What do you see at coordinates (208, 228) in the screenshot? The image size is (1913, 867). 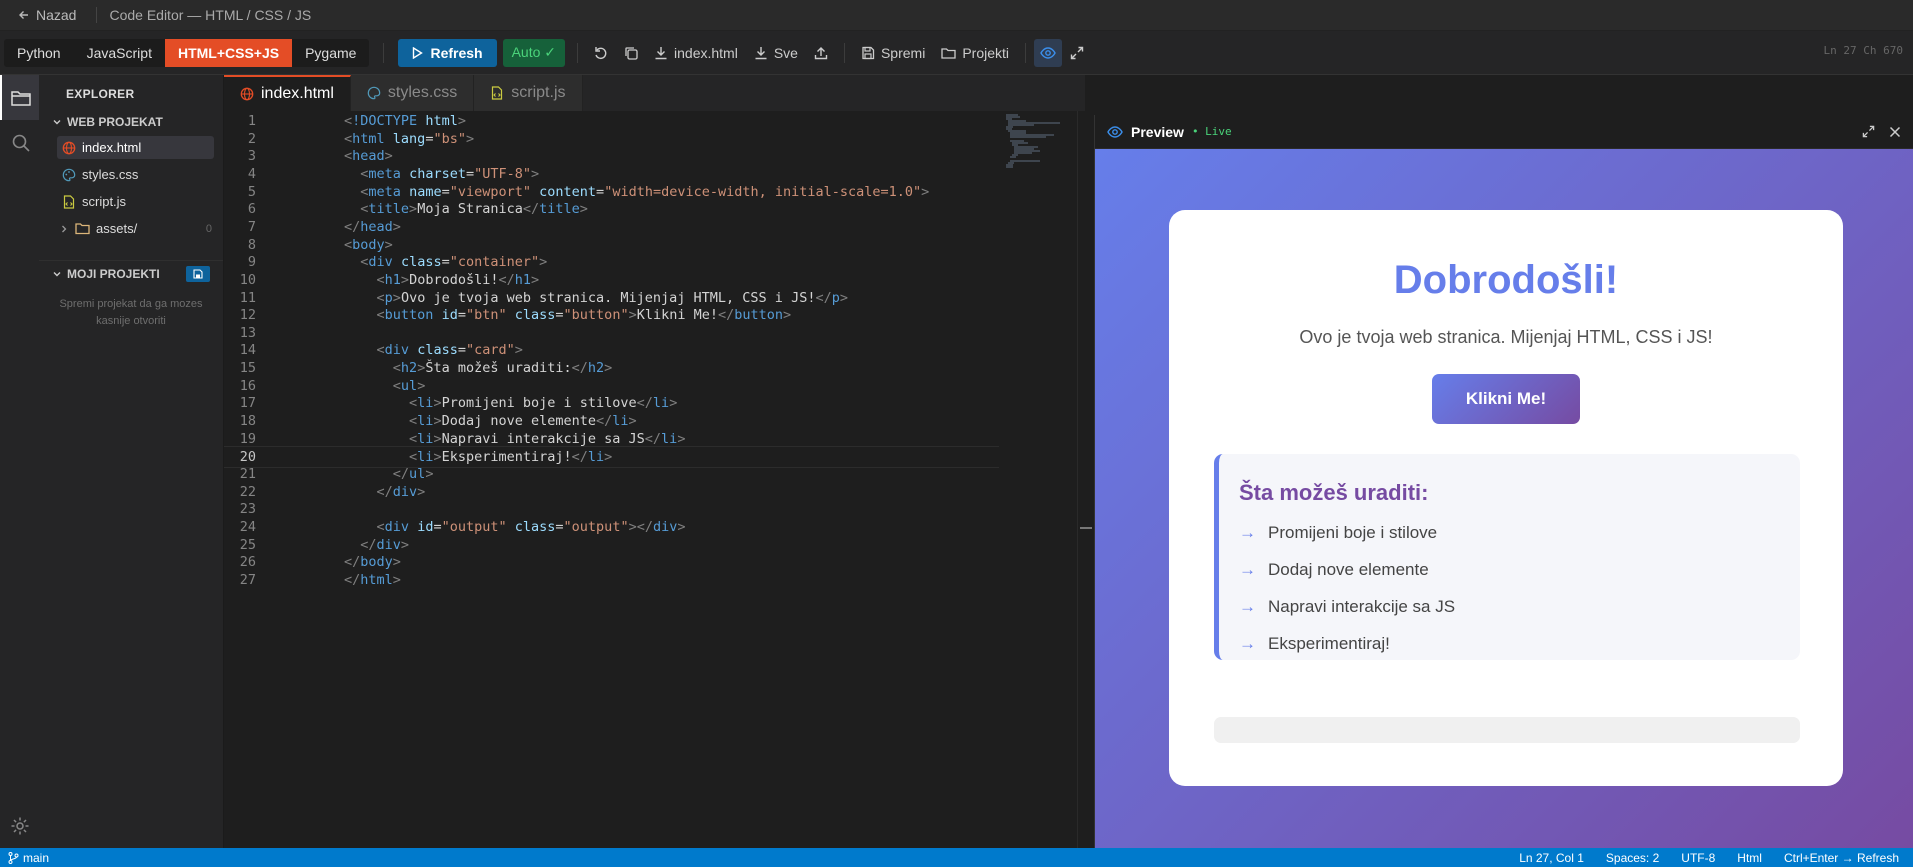 I see `folder-count: 0` at bounding box center [208, 228].